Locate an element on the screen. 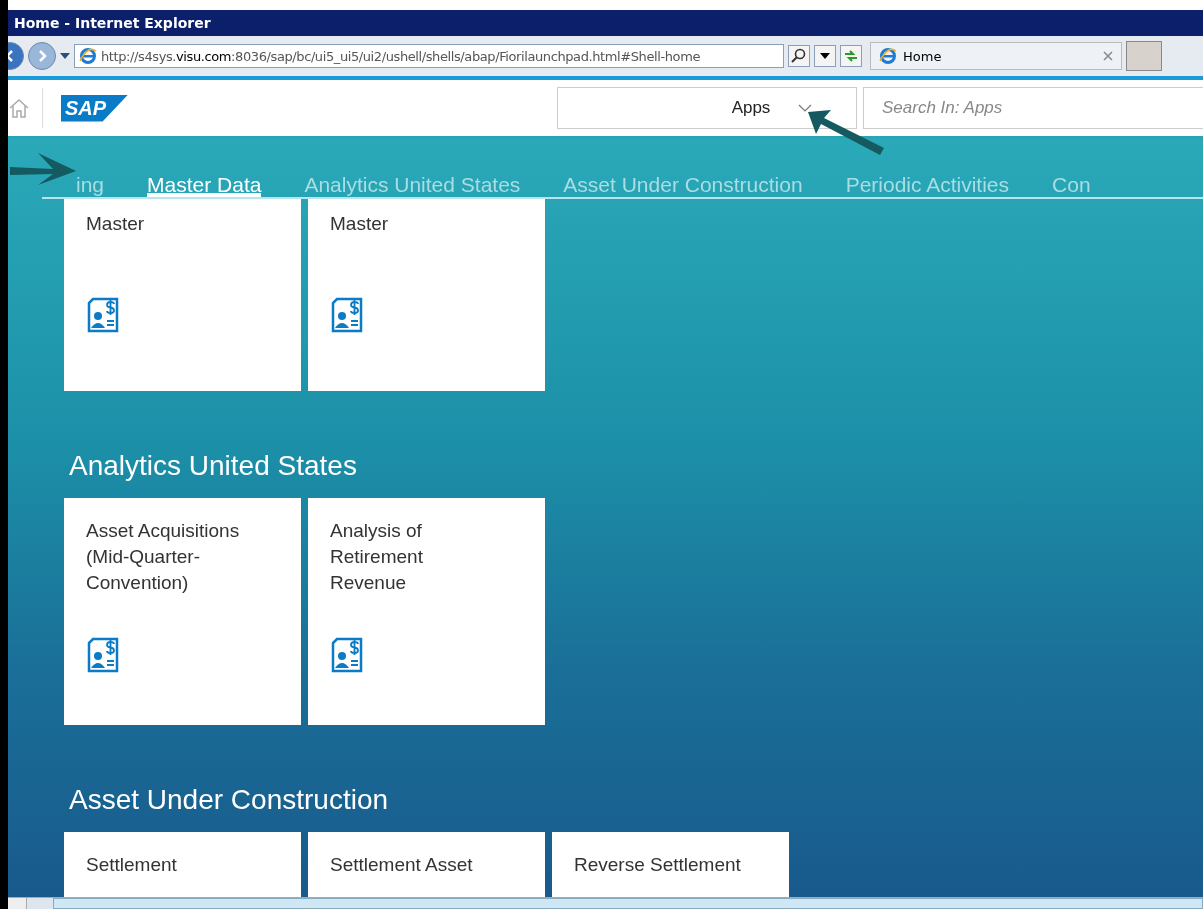  app-tile: Asset Acquisitions (Mid-Quarter-Convention) is located at coordinates (182, 611).